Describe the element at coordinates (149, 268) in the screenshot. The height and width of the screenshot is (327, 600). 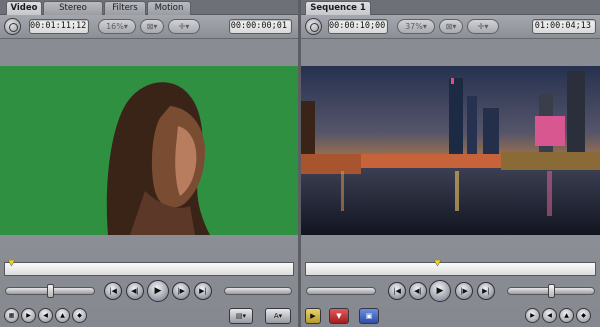
I see `viewer-scrubber-bar` at that location.